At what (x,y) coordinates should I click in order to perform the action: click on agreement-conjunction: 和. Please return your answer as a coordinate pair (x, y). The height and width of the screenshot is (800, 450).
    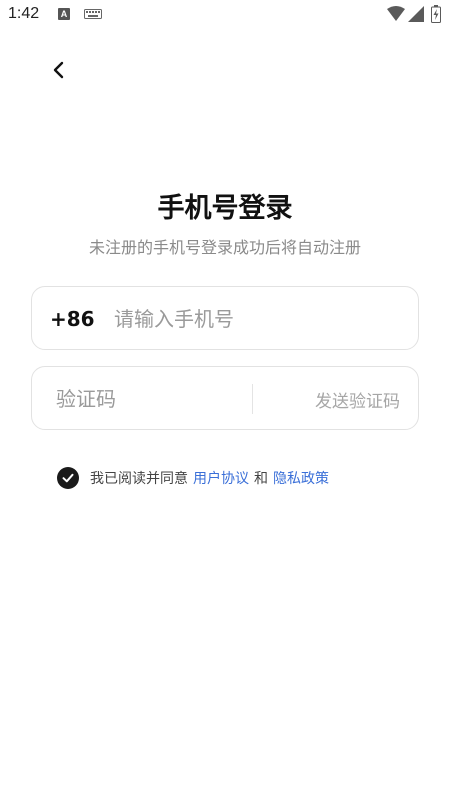
    Looking at the image, I should click on (261, 479).